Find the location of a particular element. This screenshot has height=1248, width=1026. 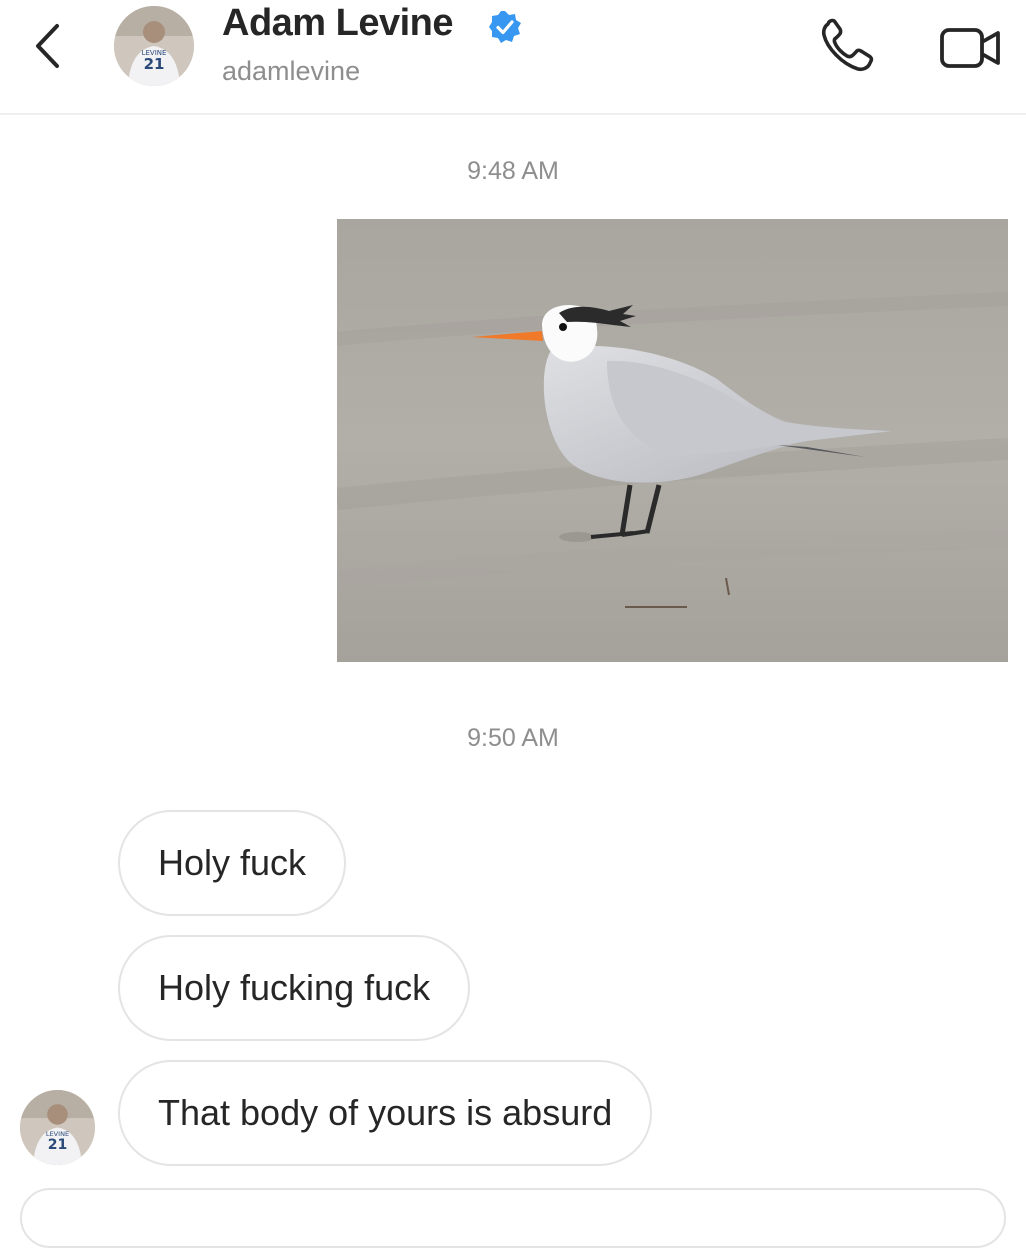

video-call-button is located at coordinates (971, 46).